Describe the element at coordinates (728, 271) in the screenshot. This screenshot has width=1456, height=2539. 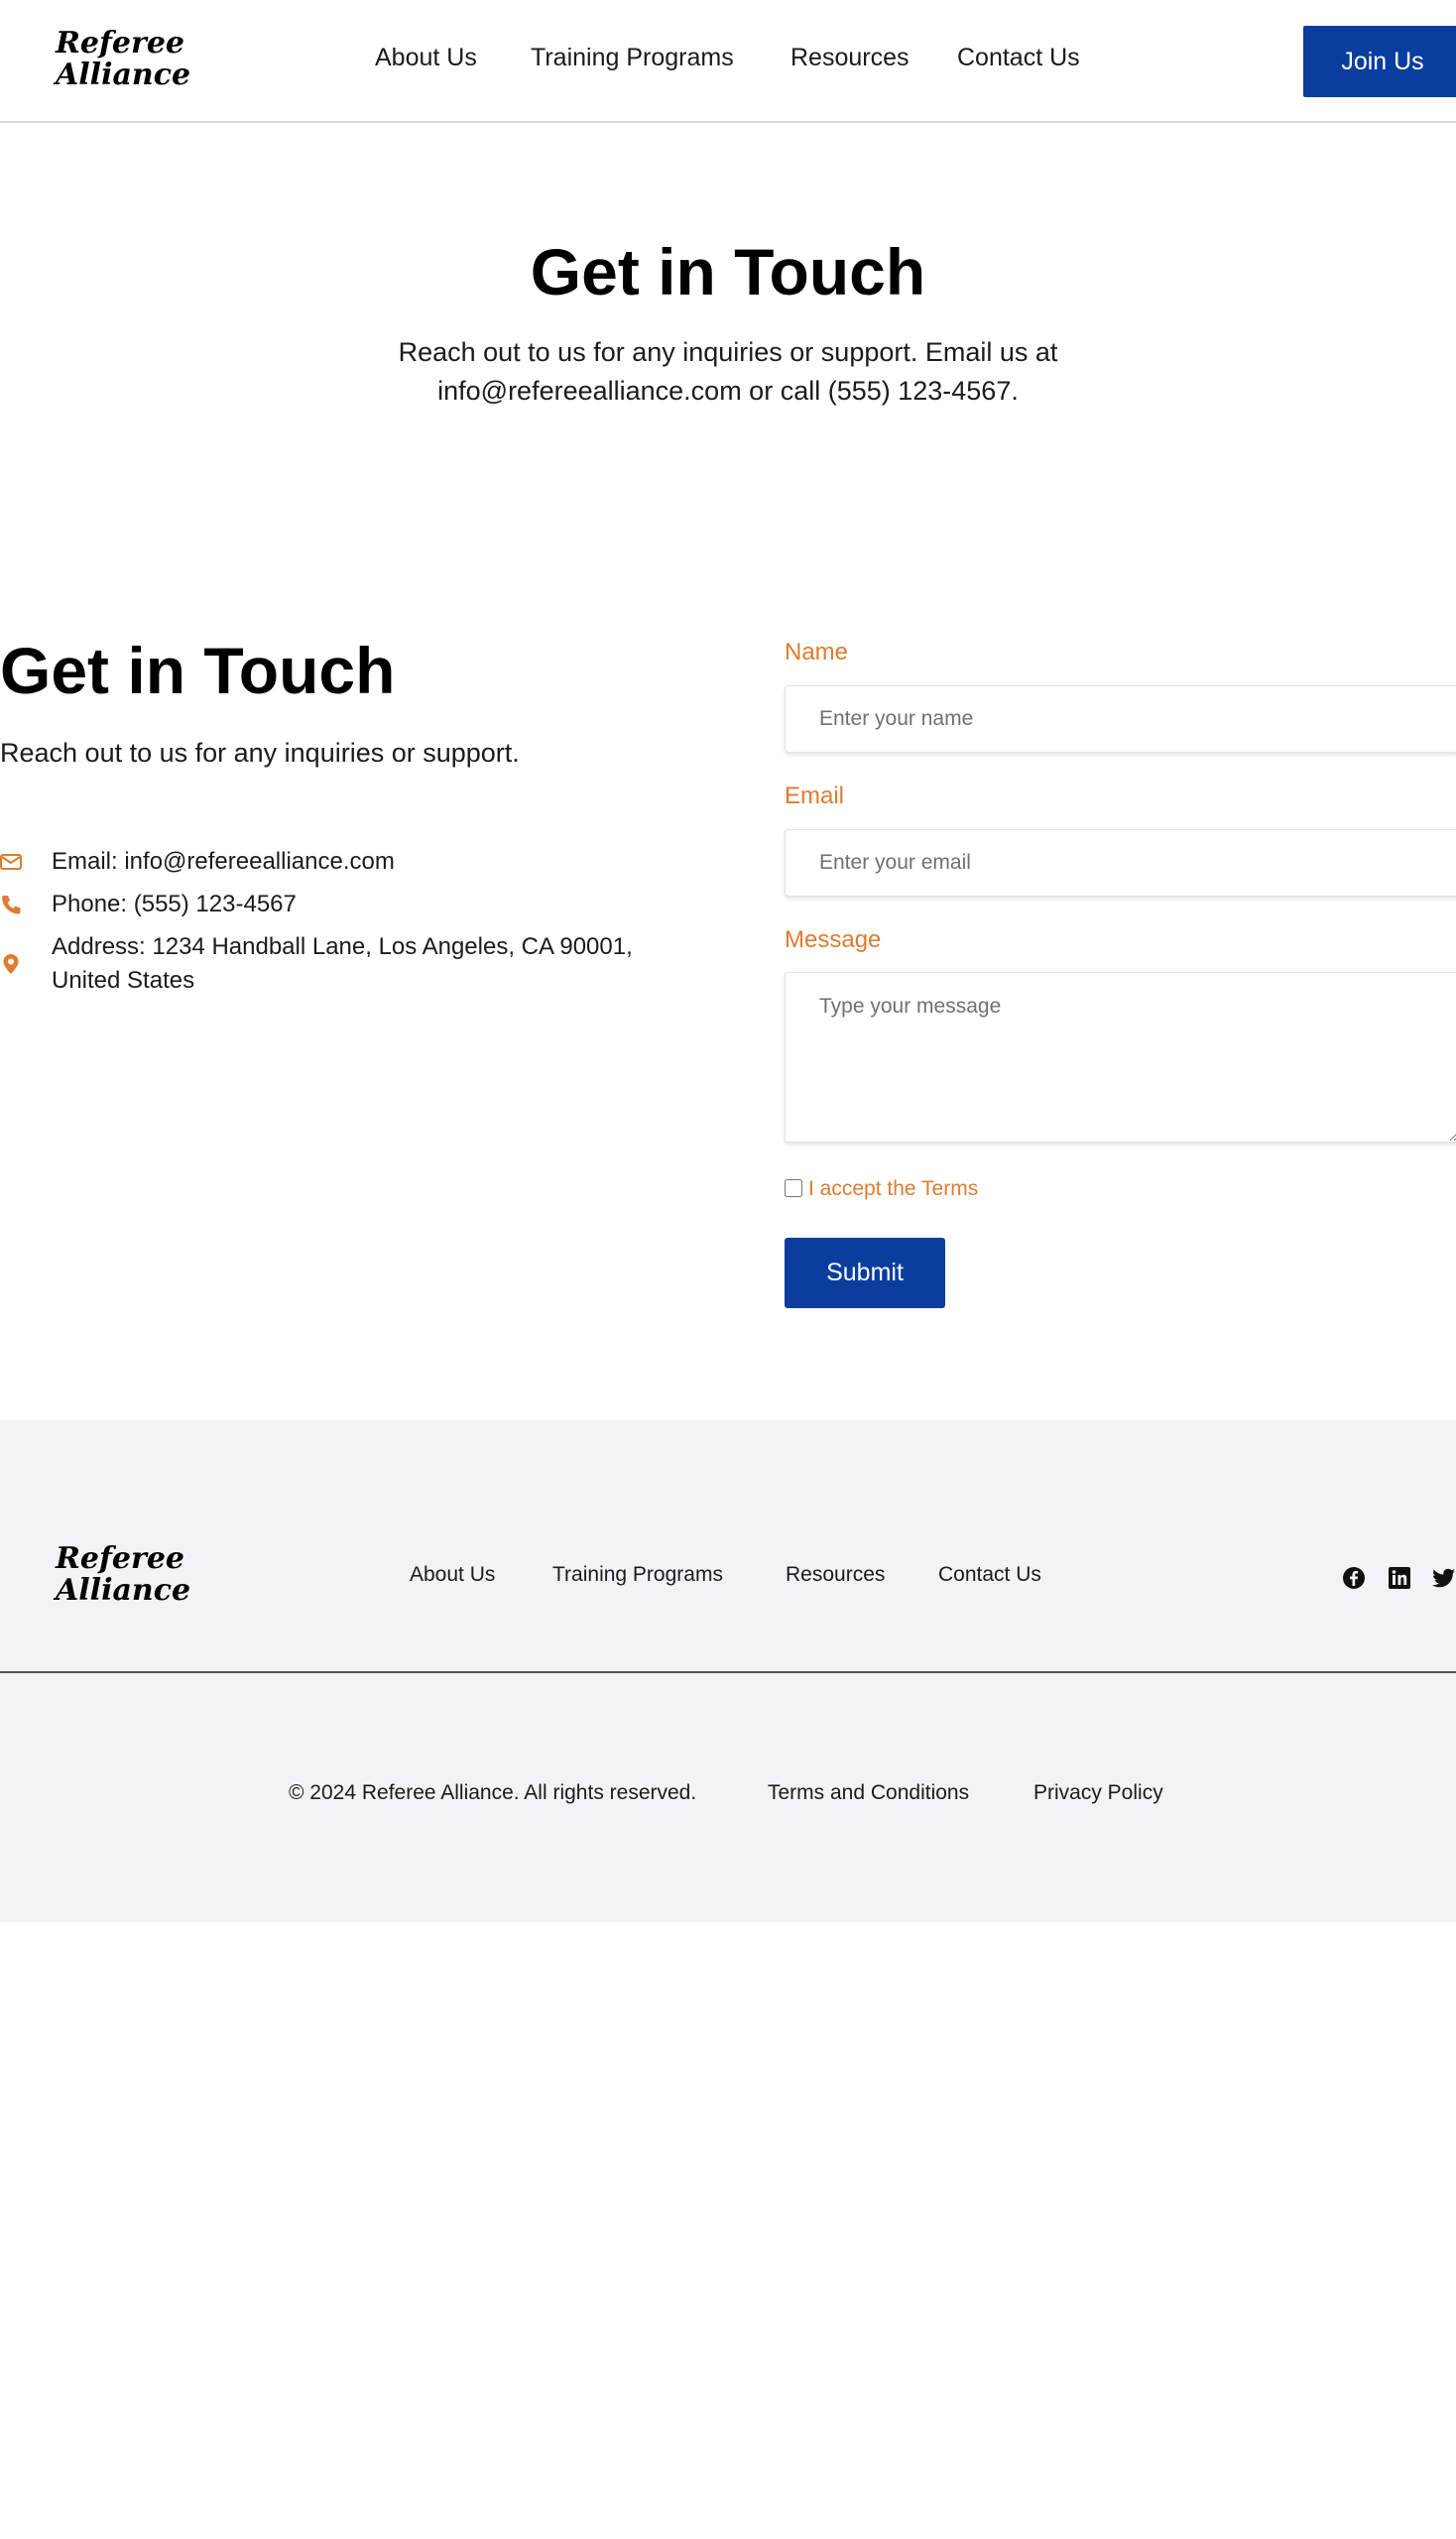
I see `hero-title: Get in Touch` at that location.